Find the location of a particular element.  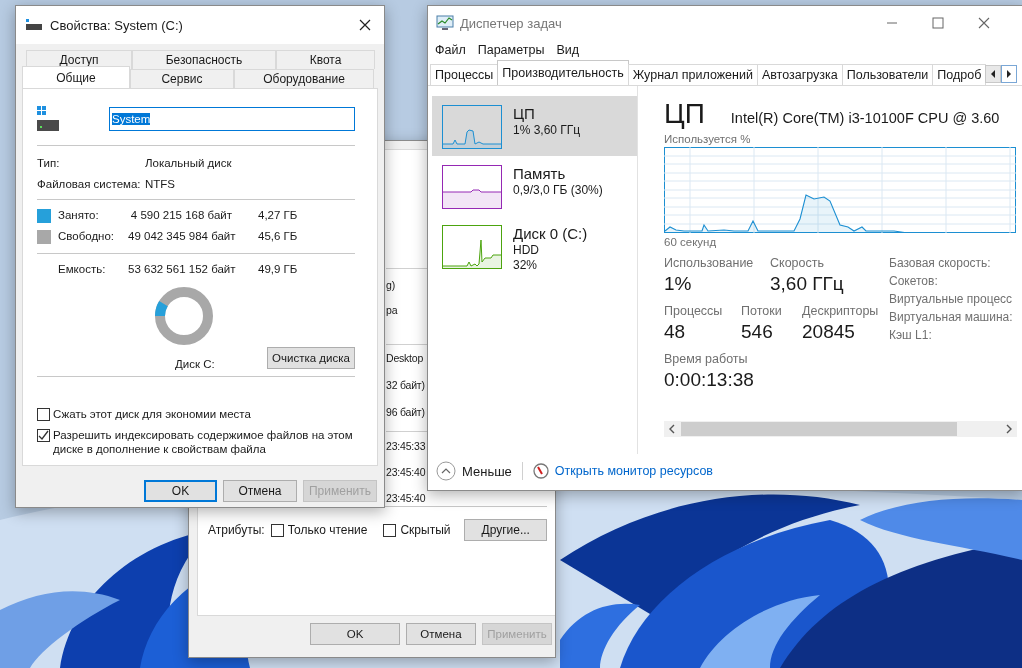

stat-value: 1% is located at coordinates (678, 284).